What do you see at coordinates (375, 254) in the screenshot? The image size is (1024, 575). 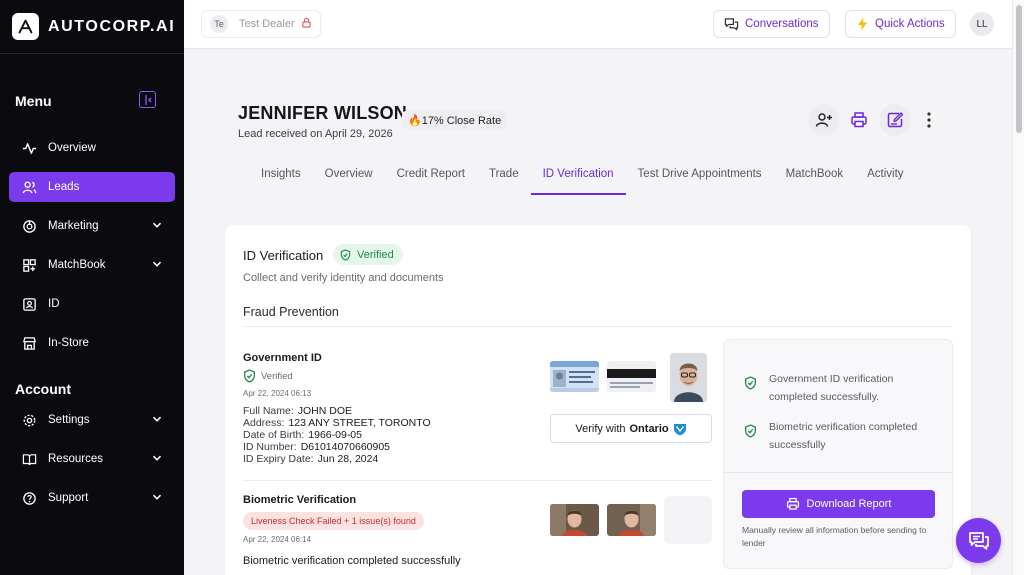 I see `status-badge-label: Verified` at bounding box center [375, 254].